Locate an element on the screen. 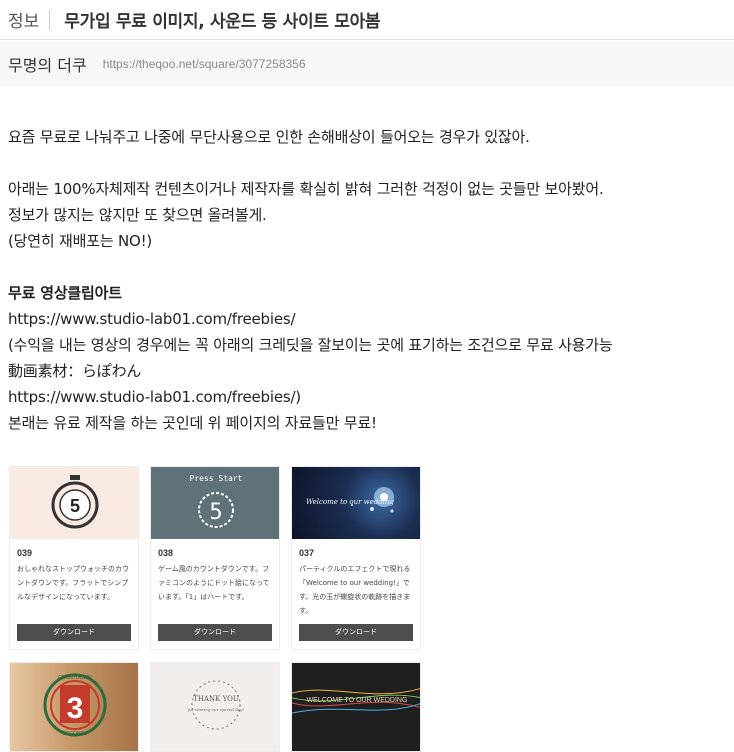  category-label: 정보 is located at coordinates (23, 19).